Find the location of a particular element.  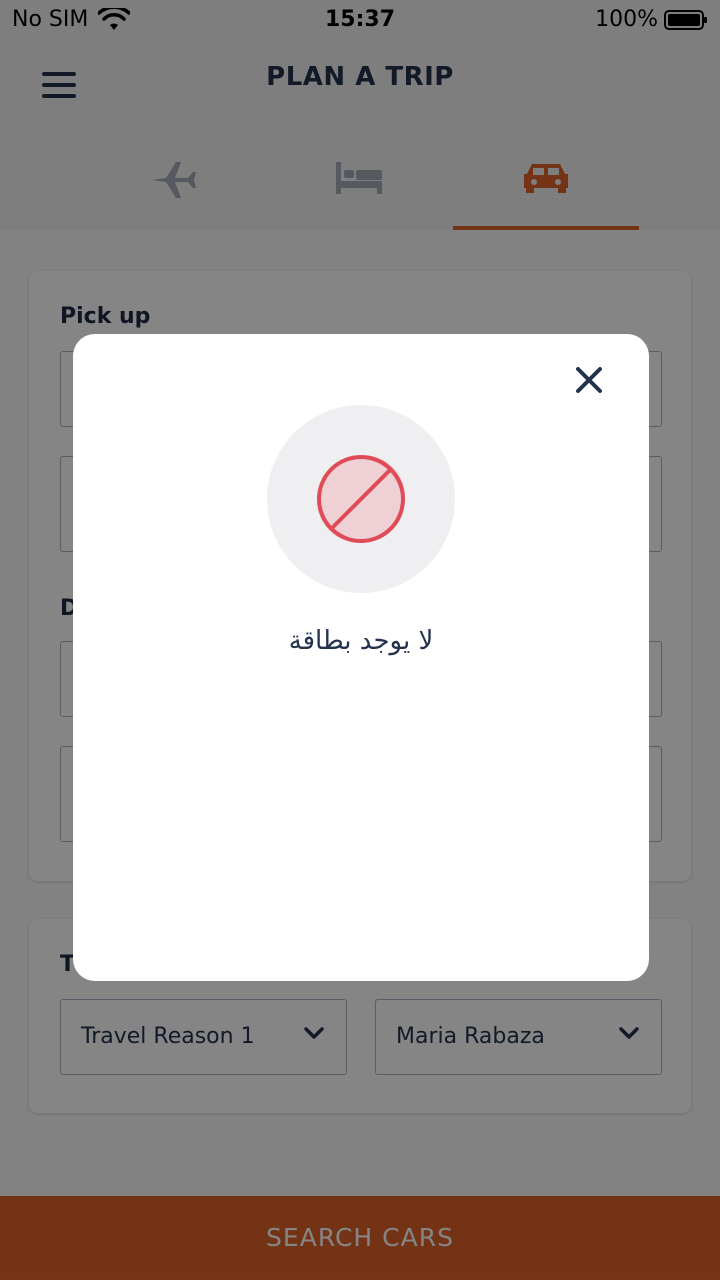

close-icon is located at coordinates (589, 380).